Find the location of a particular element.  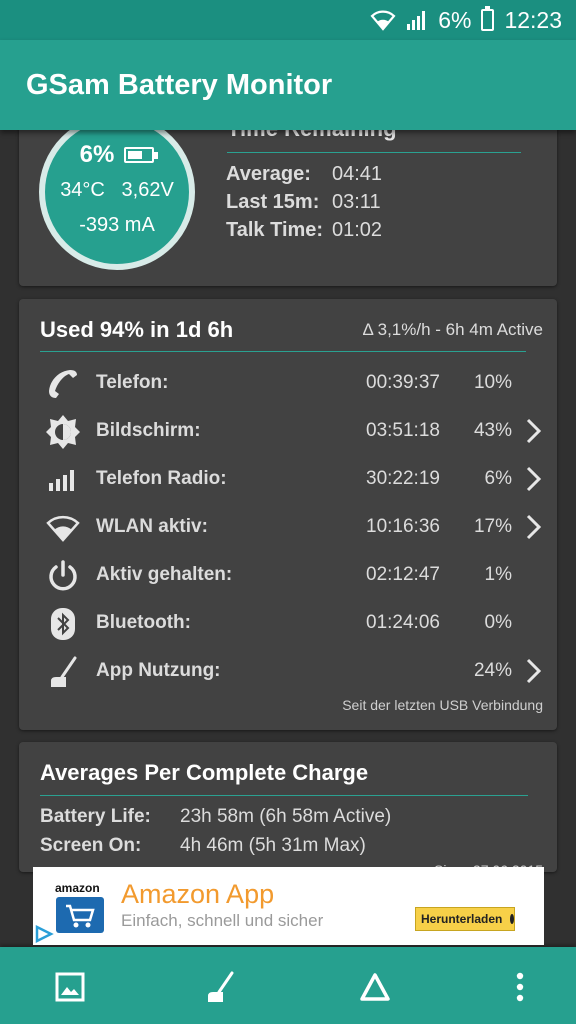

brightness-icon is located at coordinates (63, 432).